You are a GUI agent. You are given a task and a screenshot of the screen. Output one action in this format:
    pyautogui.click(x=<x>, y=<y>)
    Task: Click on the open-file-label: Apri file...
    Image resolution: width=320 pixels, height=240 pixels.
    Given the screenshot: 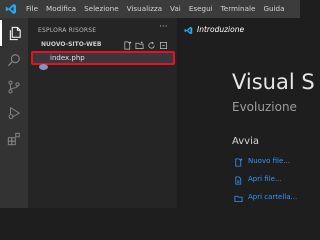 What is the action you would take?
    pyautogui.click(x=265, y=179)
    